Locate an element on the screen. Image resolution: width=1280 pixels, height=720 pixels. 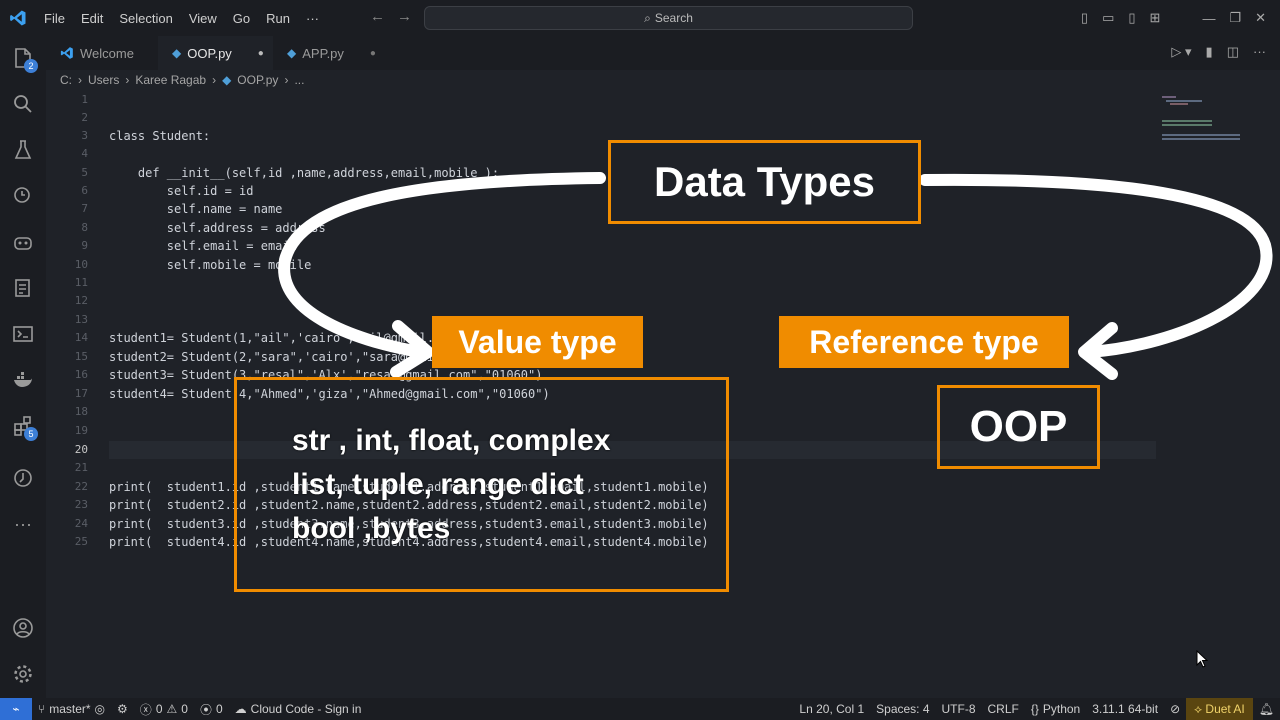
indentation: Spaces: 4 is located at coordinates (902, 709).